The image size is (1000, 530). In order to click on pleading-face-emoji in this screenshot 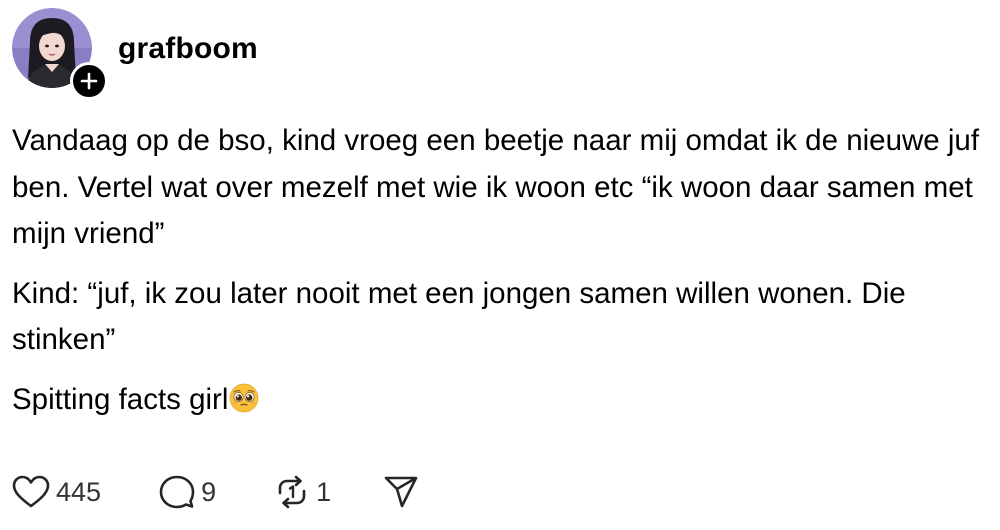, I will do `click(244, 397)`.